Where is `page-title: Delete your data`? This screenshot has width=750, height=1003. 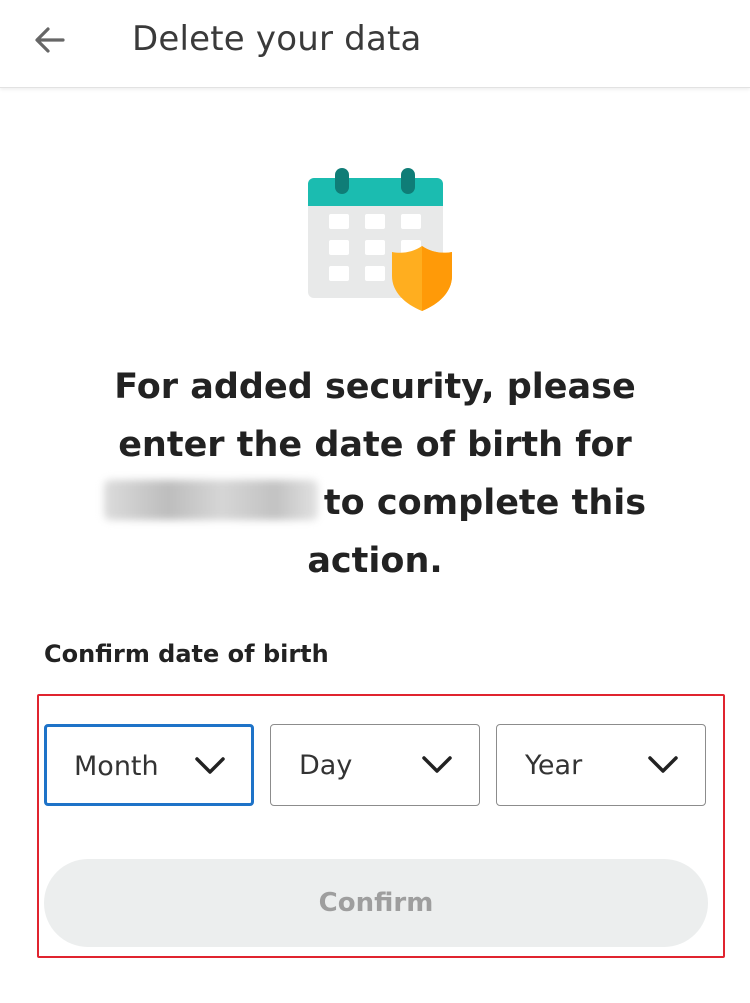
page-title: Delete your data is located at coordinates (277, 39).